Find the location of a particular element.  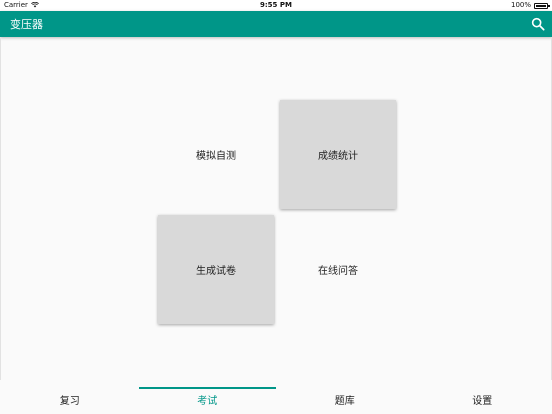

battery-percent: 100% is located at coordinates (520, 5).